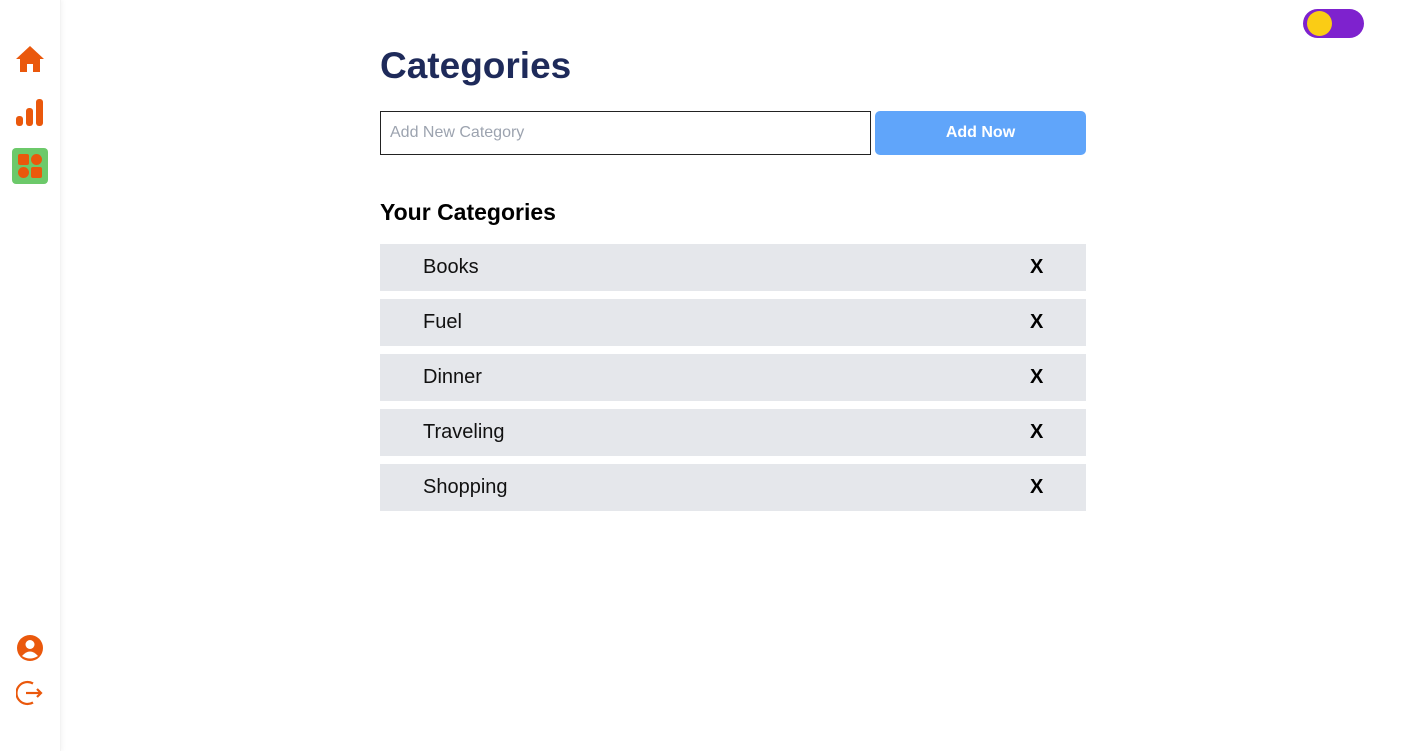  What do you see at coordinates (468, 212) in the screenshot?
I see `your-categories-heading: Your Categories` at bounding box center [468, 212].